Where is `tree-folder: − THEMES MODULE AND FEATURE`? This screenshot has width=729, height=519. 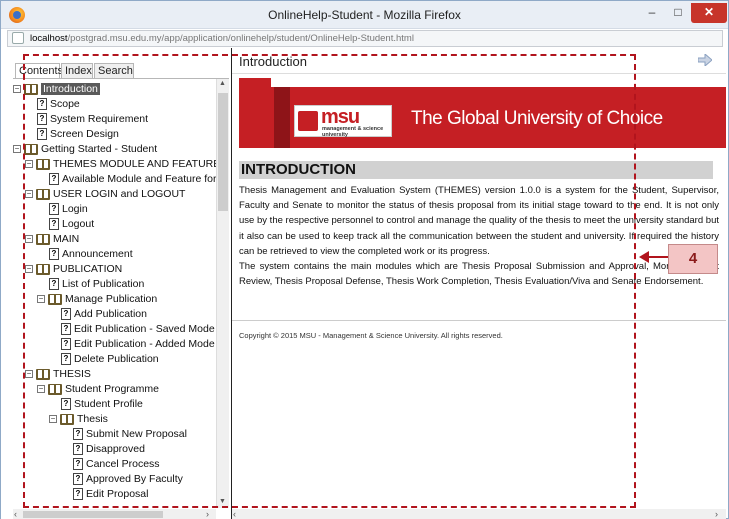 tree-folder: − THEMES MODULE AND FEATURE is located at coordinates (120, 164).